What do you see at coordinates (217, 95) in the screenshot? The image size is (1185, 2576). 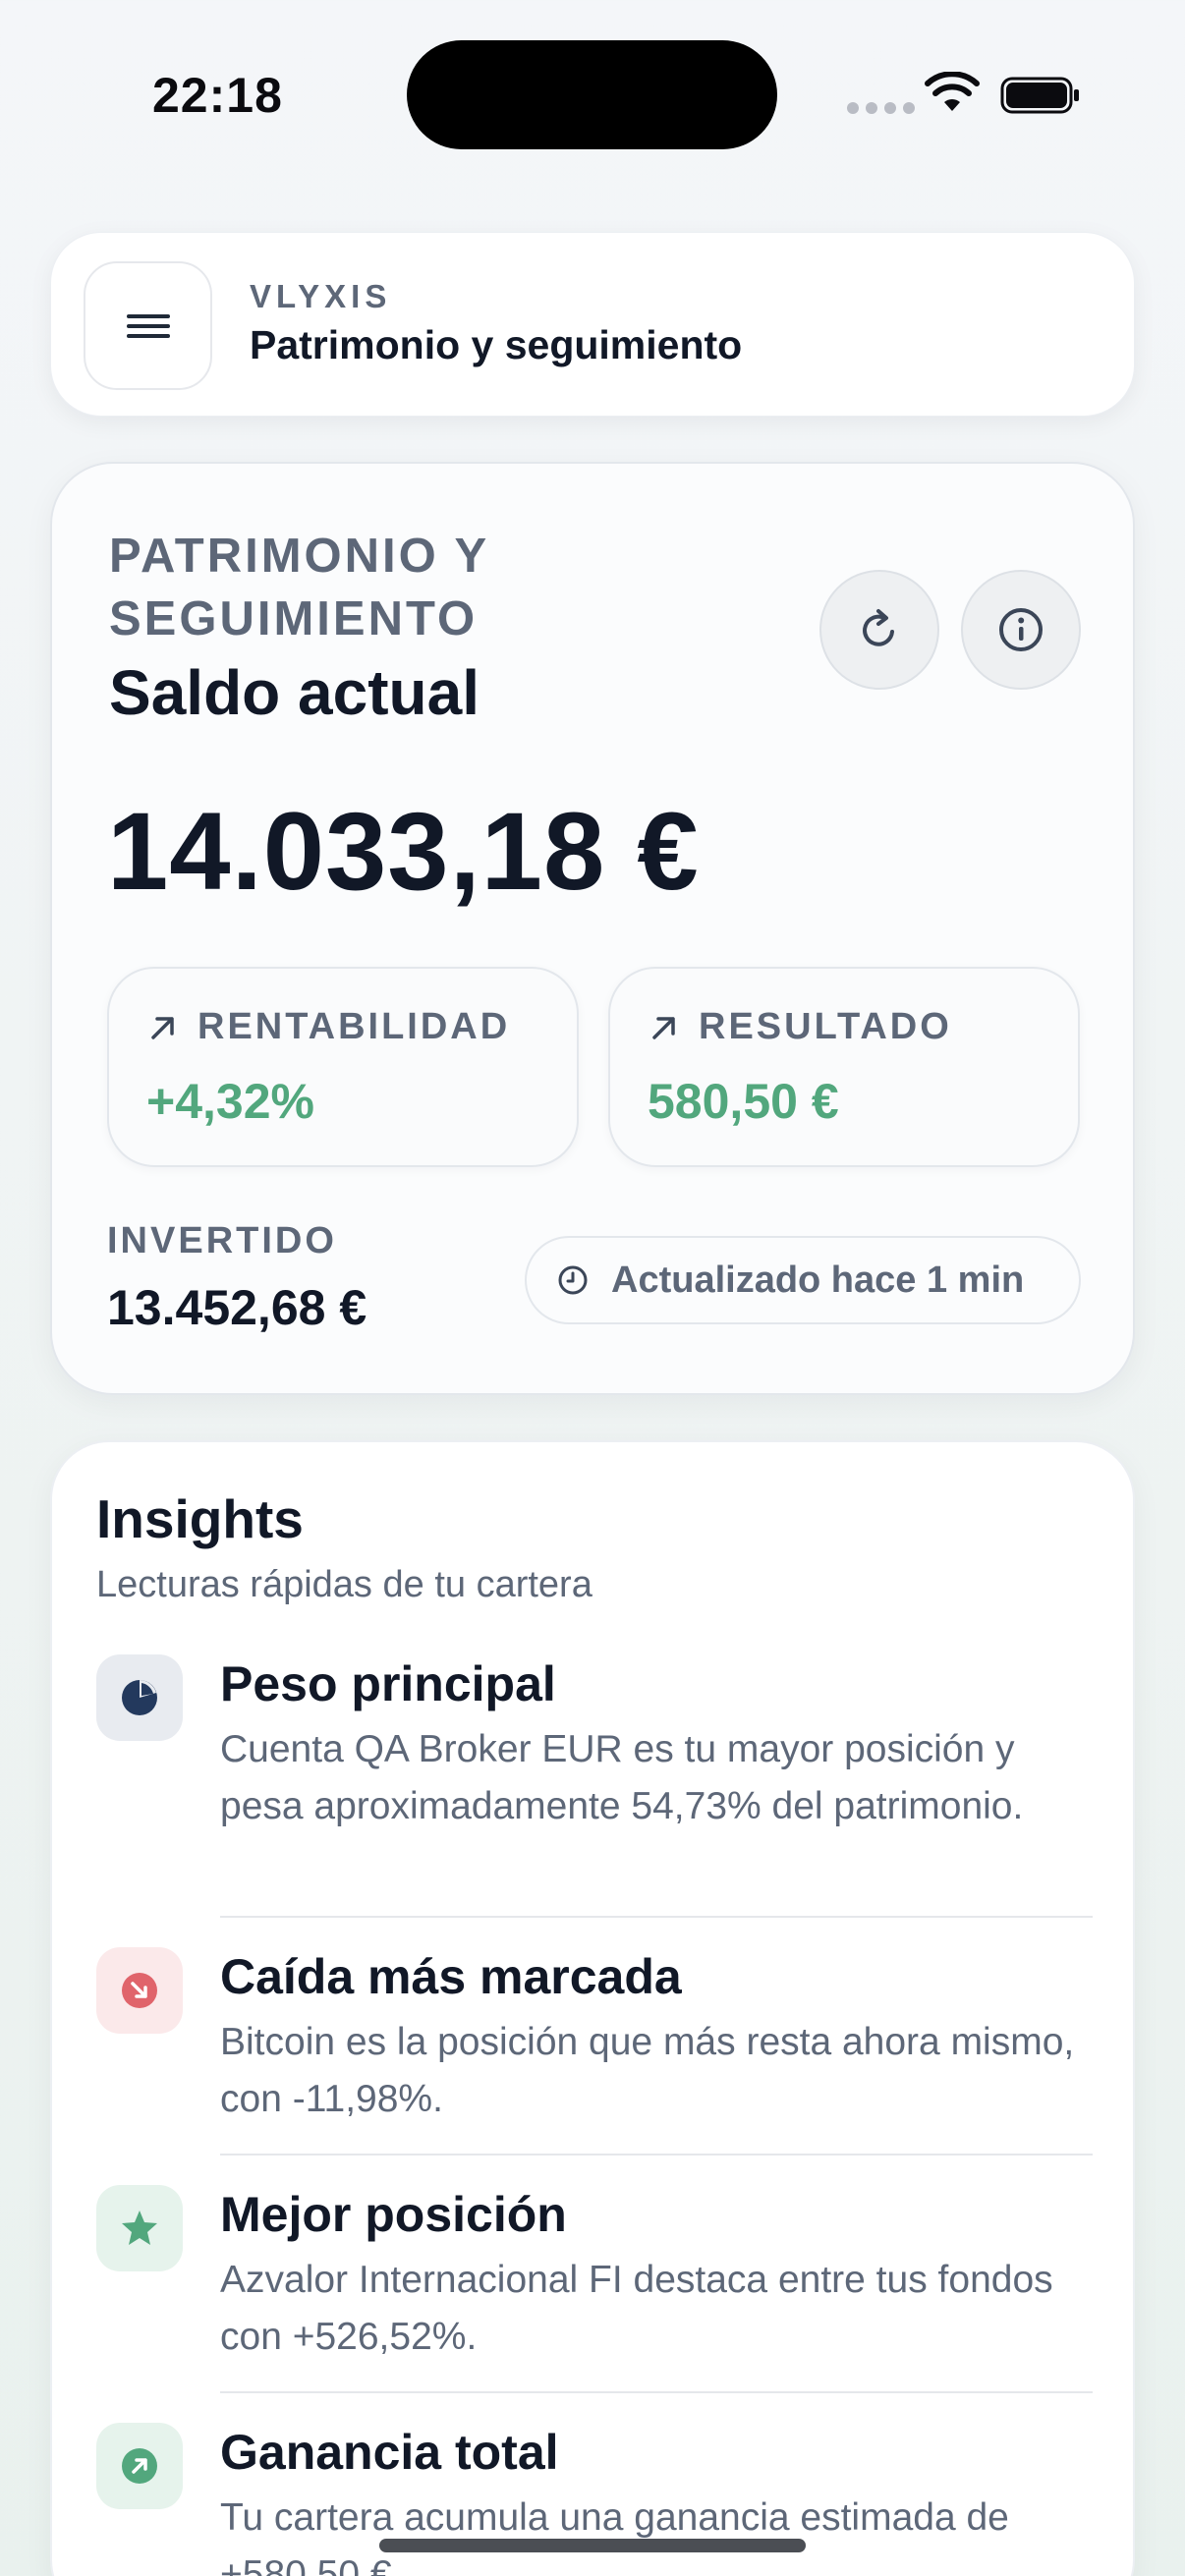 I see `status-time: 22:18` at bounding box center [217, 95].